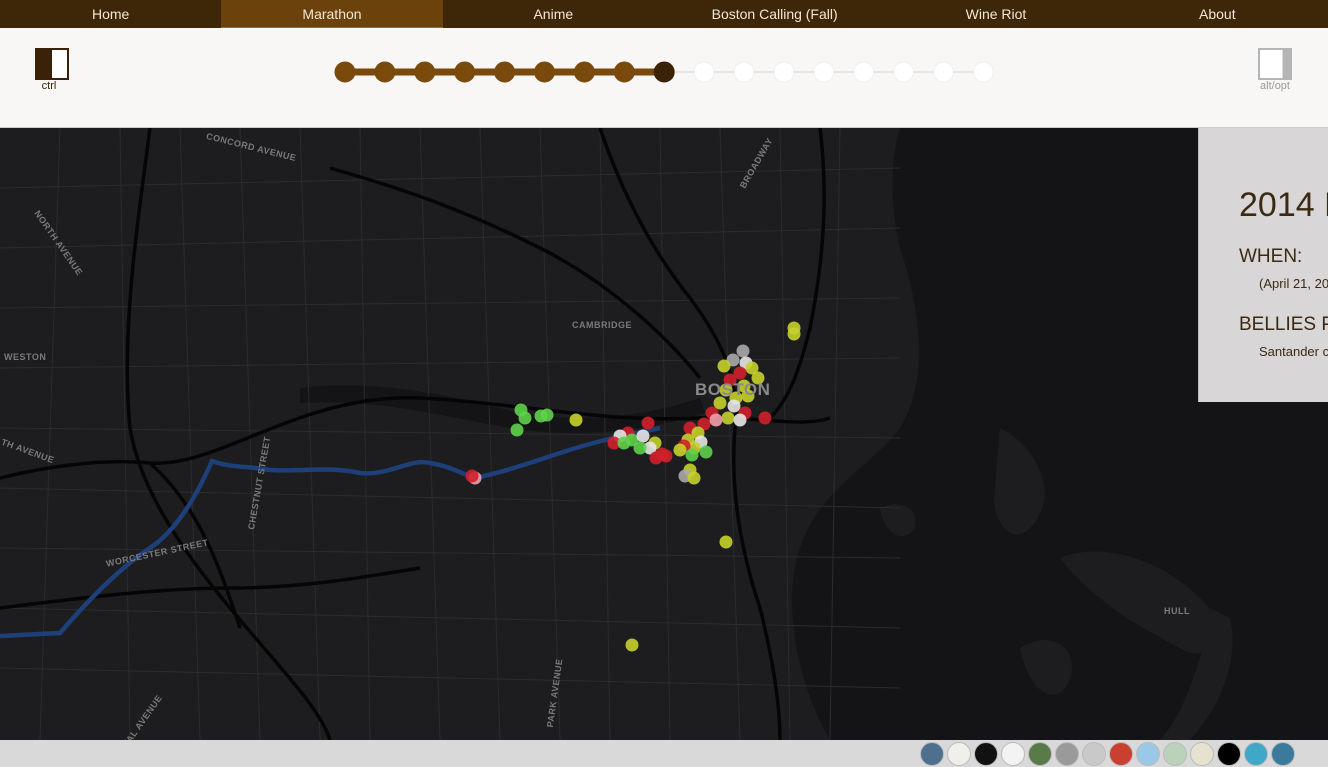  I want to click on white-swatch, so click(1013, 754).